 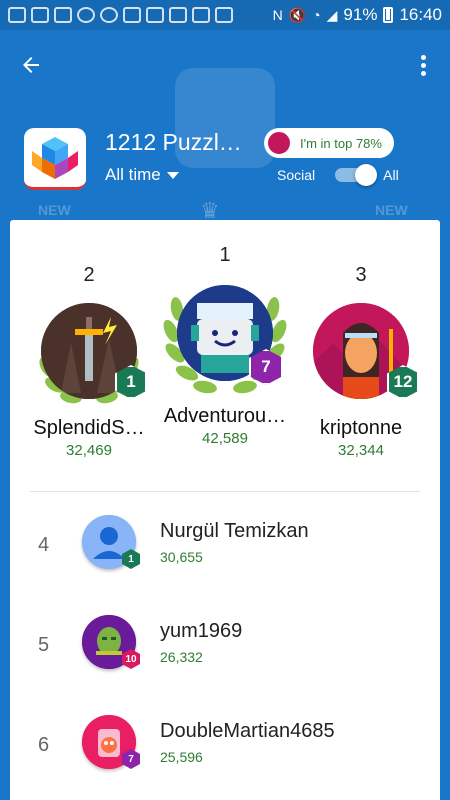 What do you see at coordinates (391, 175) in the screenshot?
I see `all-label: All` at bounding box center [391, 175].